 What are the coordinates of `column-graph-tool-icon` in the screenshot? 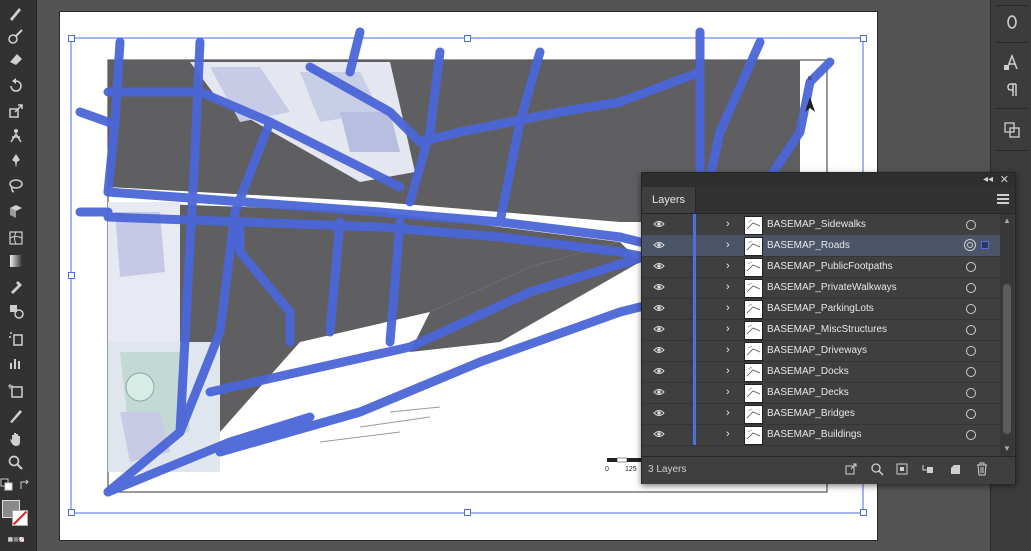 It's located at (16, 363).